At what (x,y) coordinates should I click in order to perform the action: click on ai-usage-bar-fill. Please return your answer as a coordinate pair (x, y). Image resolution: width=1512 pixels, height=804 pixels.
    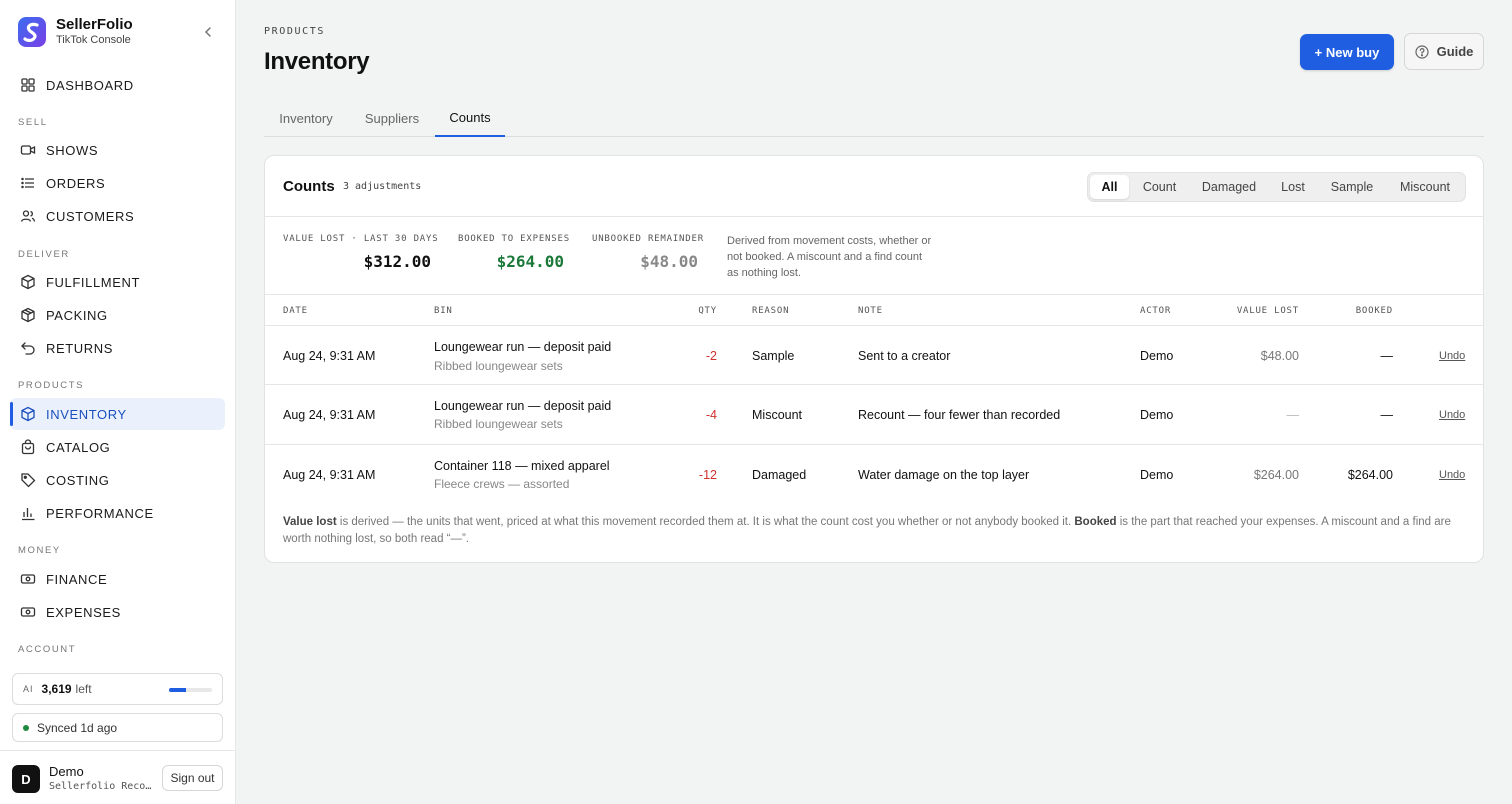
    Looking at the image, I should click on (178, 690).